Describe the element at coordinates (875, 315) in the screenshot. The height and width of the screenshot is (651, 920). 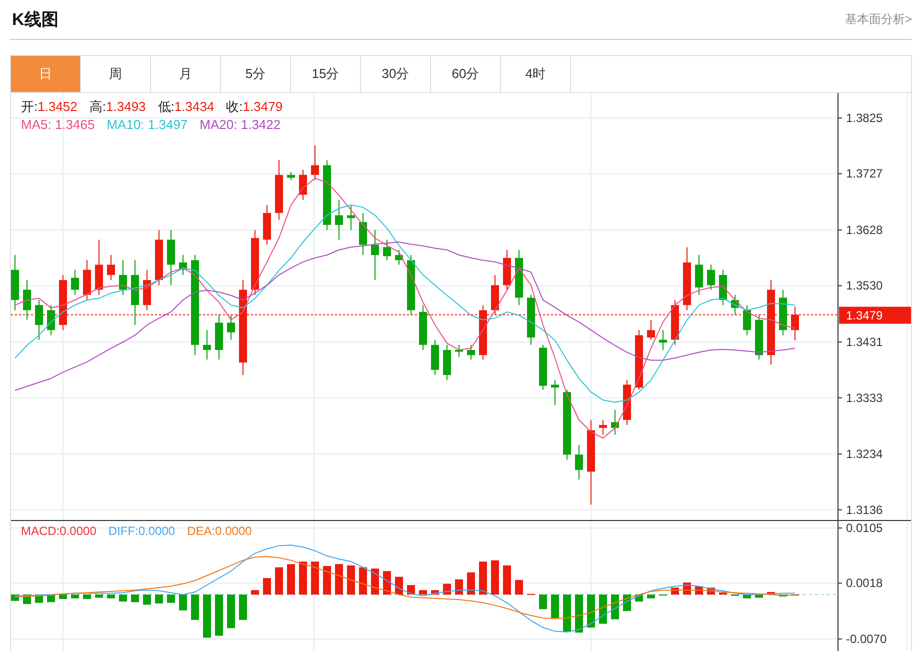
I see `current-price-tag: 1.3479` at that location.